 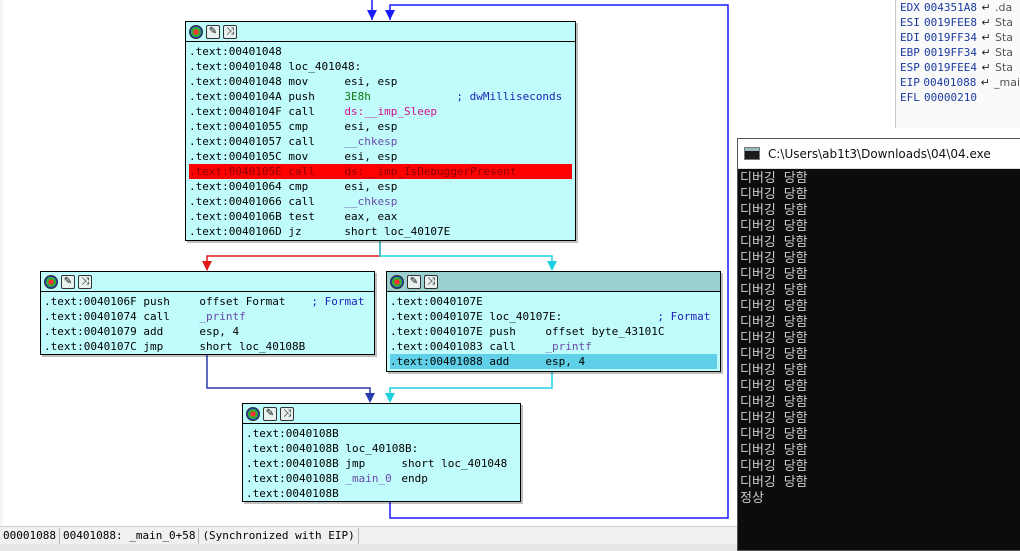 I want to click on label: loc_40107E:, so click(x=573, y=316).